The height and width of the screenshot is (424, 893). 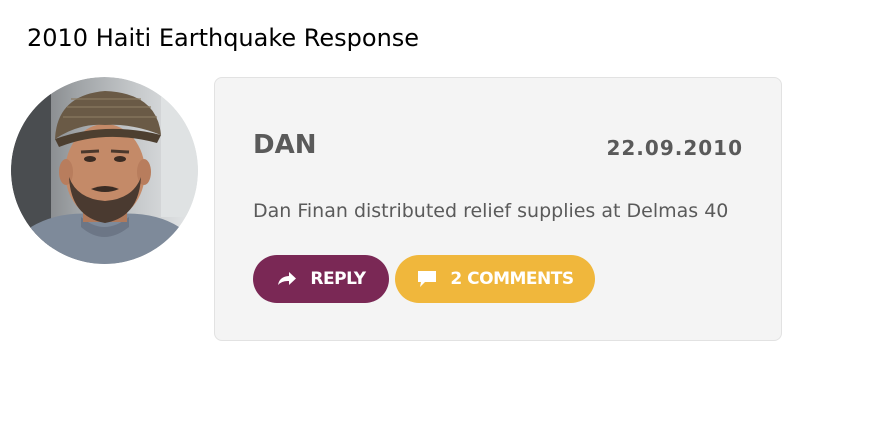 What do you see at coordinates (338, 279) in the screenshot?
I see `reply-label: REPLY` at bounding box center [338, 279].